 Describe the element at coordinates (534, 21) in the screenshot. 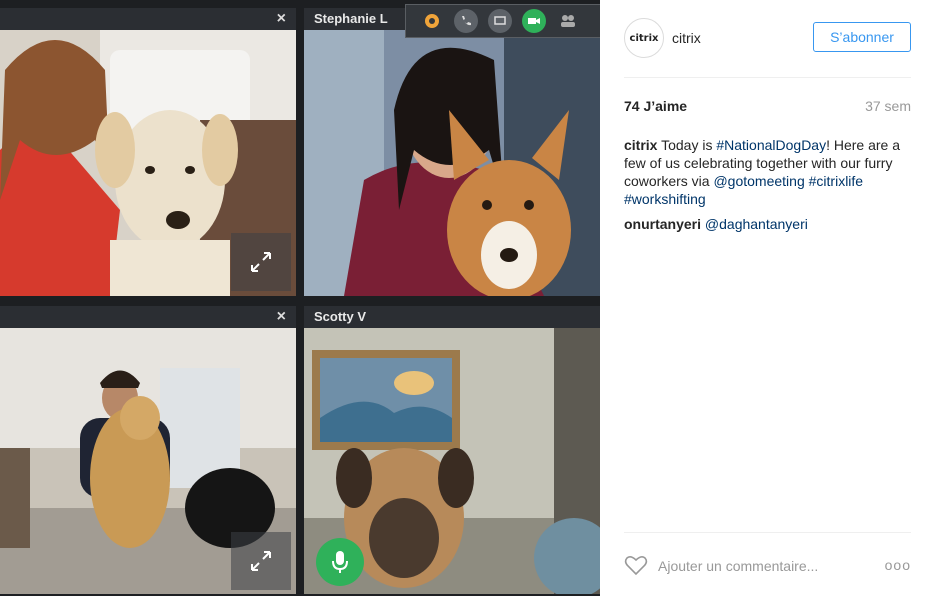

I see `camera-icon` at that location.